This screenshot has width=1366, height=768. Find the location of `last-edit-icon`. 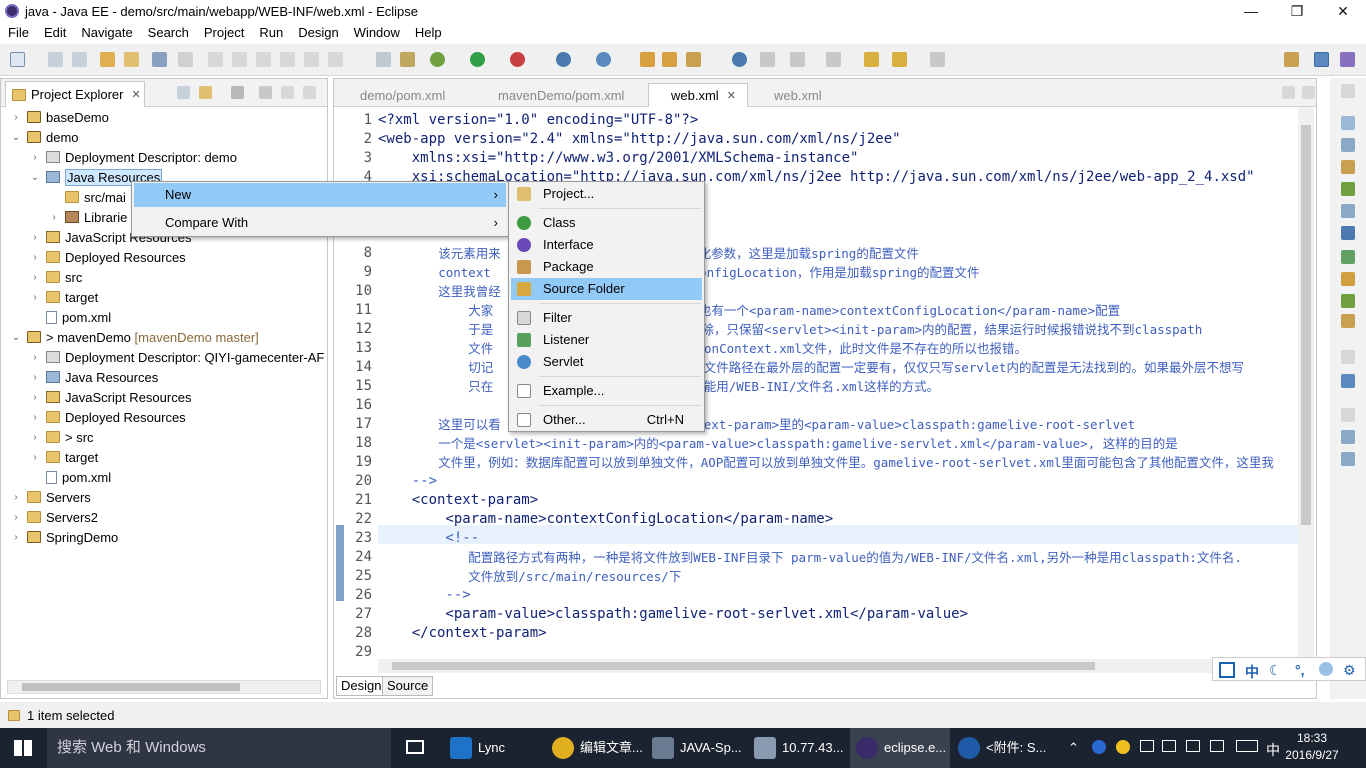

last-edit-icon is located at coordinates (871, 59).